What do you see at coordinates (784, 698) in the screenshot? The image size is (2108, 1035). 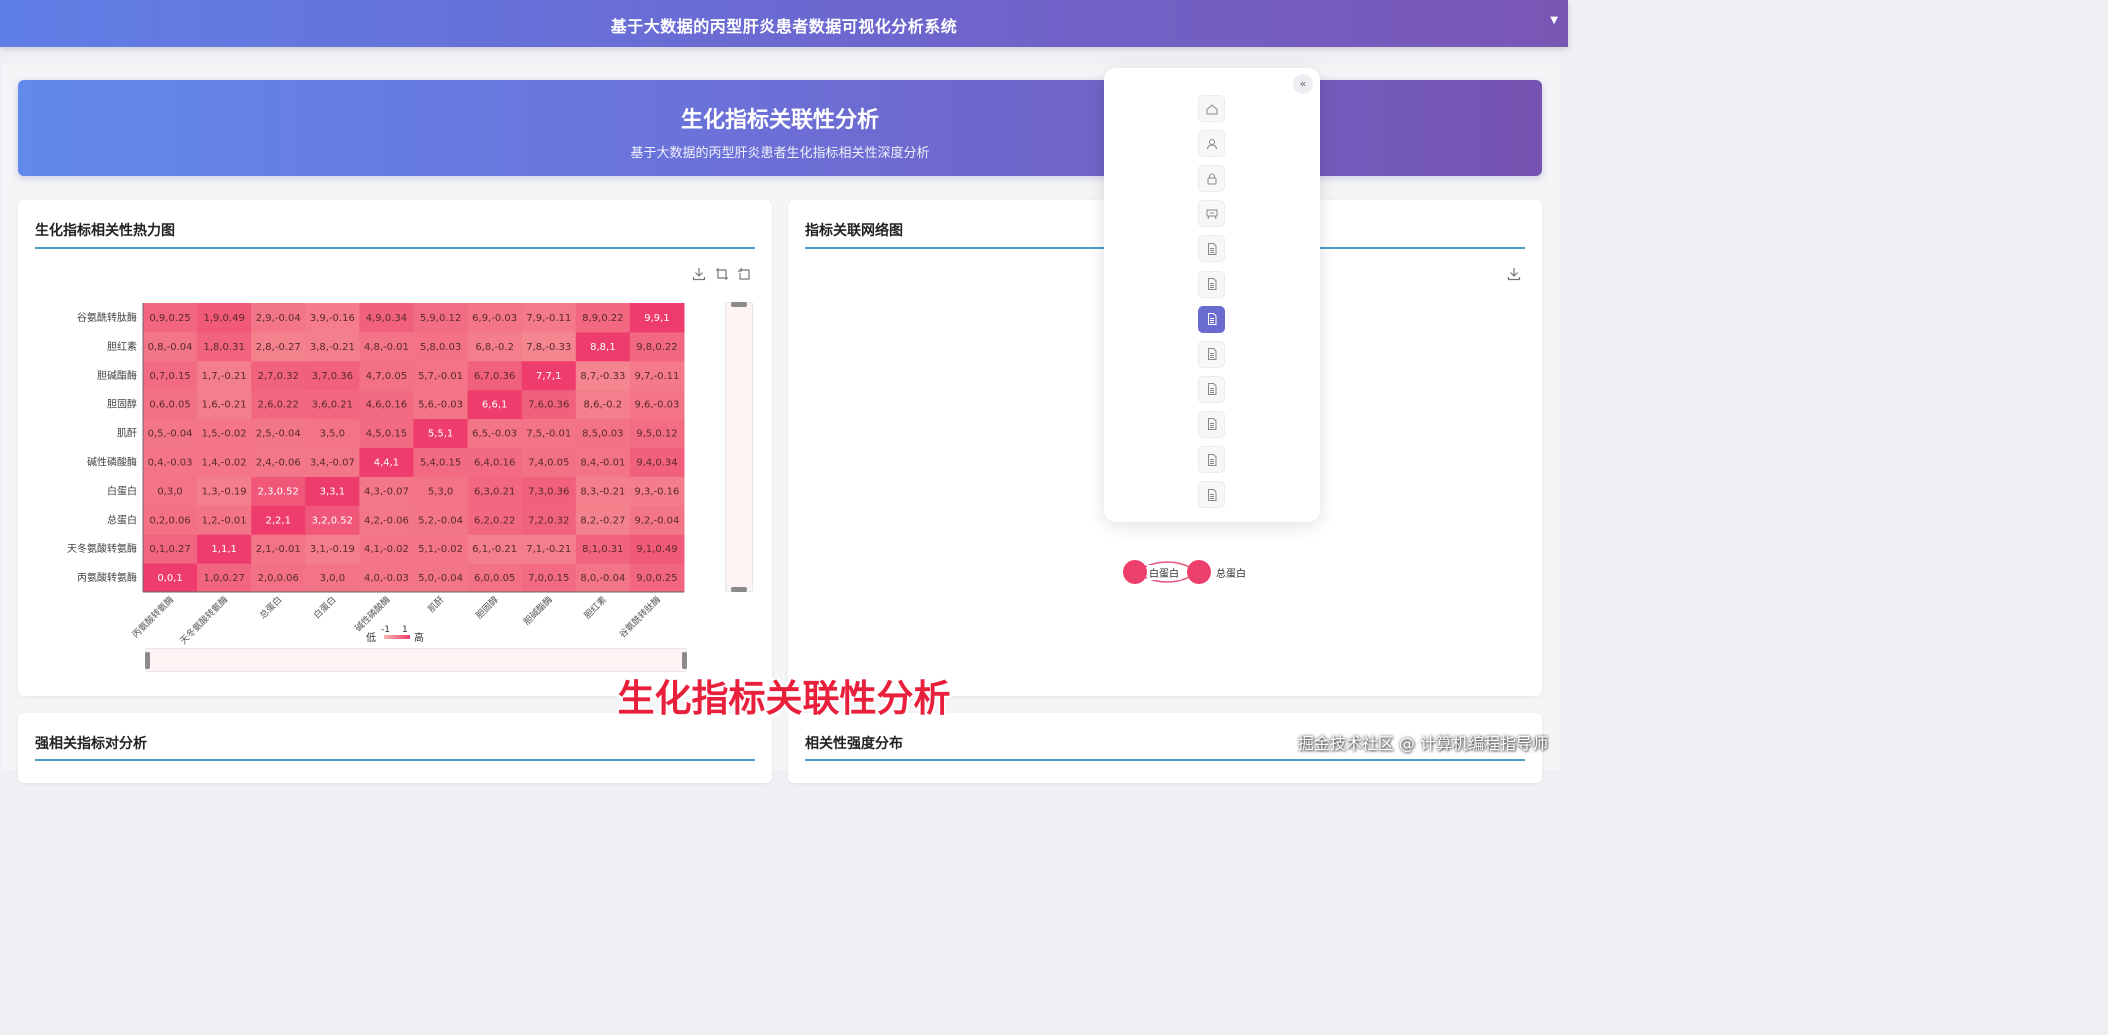 I see `video-caption: 生化指标关联性分析` at bounding box center [784, 698].